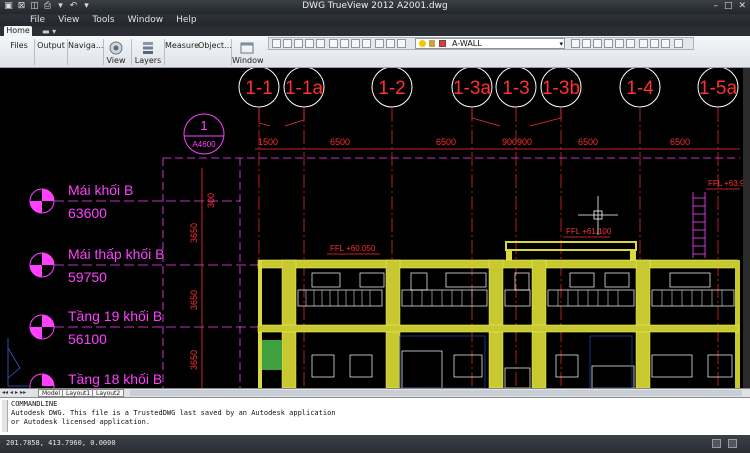 The image size is (750, 453). What do you see at coordinates (108, 393) in the screenshot?
I see `tab-layout2: Layout2` at bounding box center [108, 393].